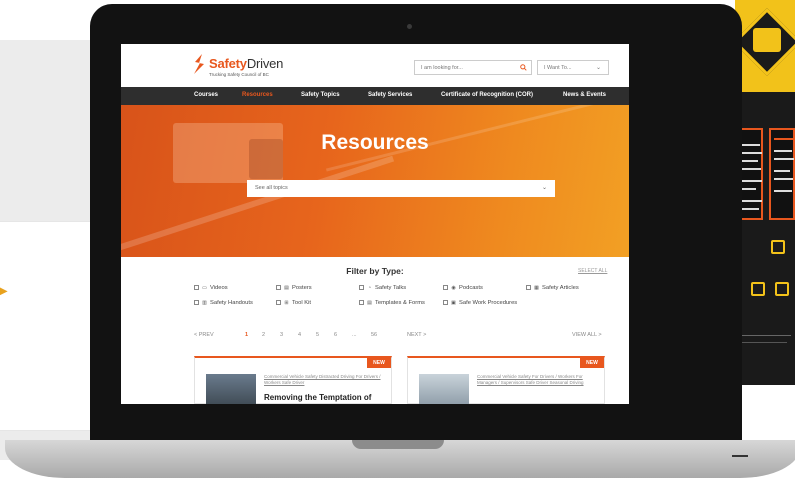 The image size is (795, 478). Describe the element at coordinates (199, 64) in the screenshot. I see `safetydriven-logo-icon` at that location.